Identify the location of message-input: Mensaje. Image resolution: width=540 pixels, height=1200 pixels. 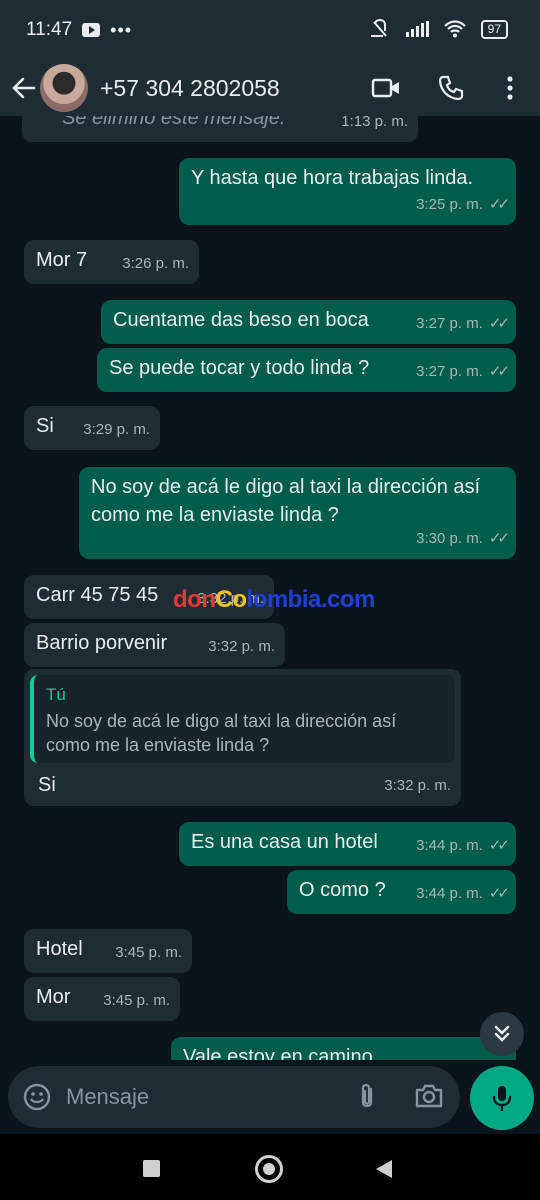
(234, 1097).